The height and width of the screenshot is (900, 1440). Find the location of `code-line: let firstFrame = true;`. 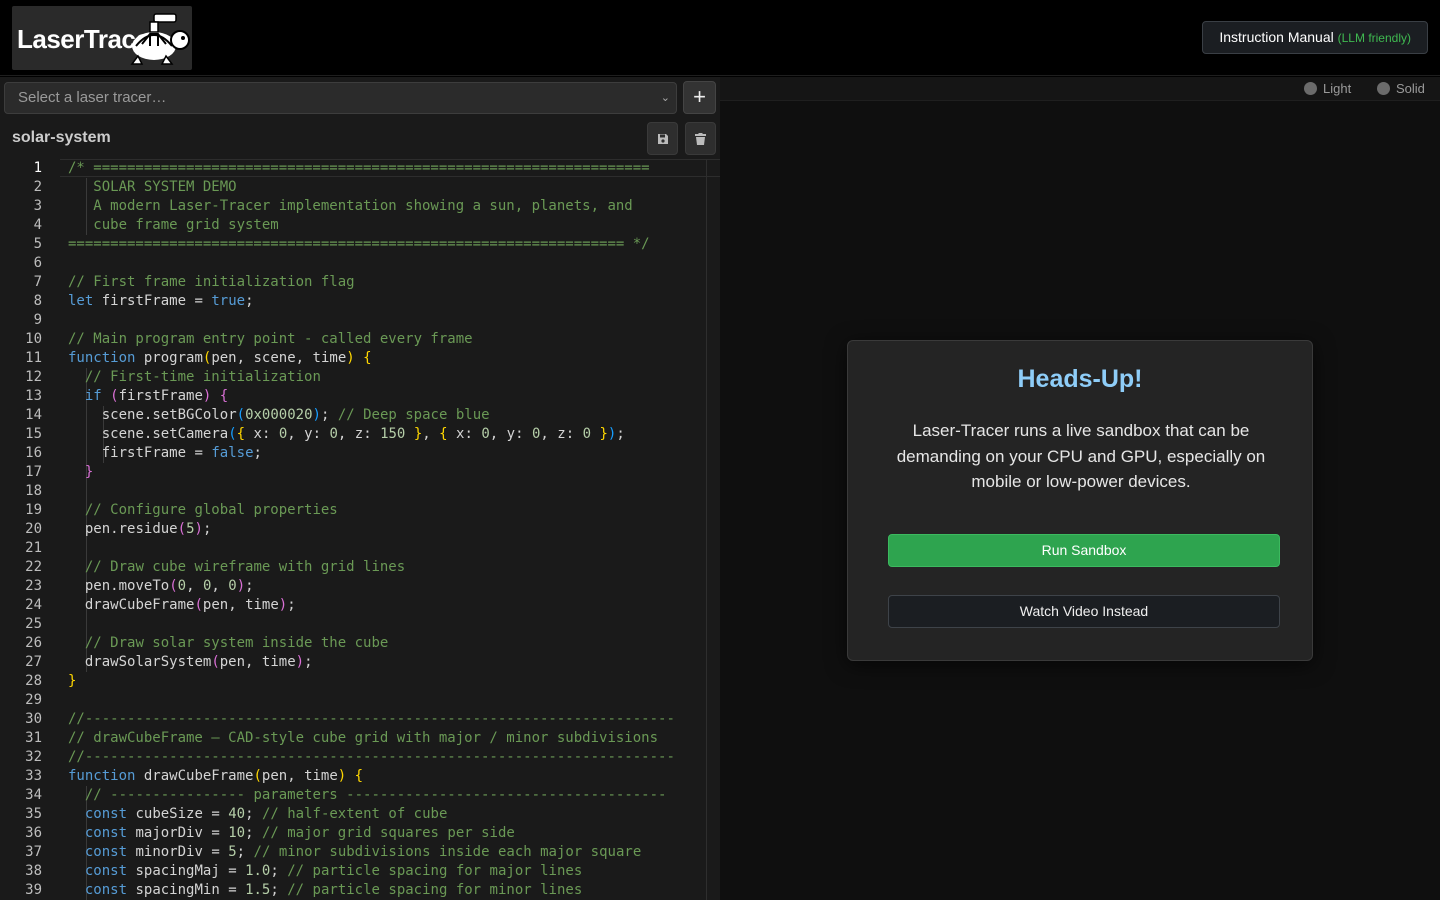

code-line: let firstFrame = true; is located at coordinates (161, 301).